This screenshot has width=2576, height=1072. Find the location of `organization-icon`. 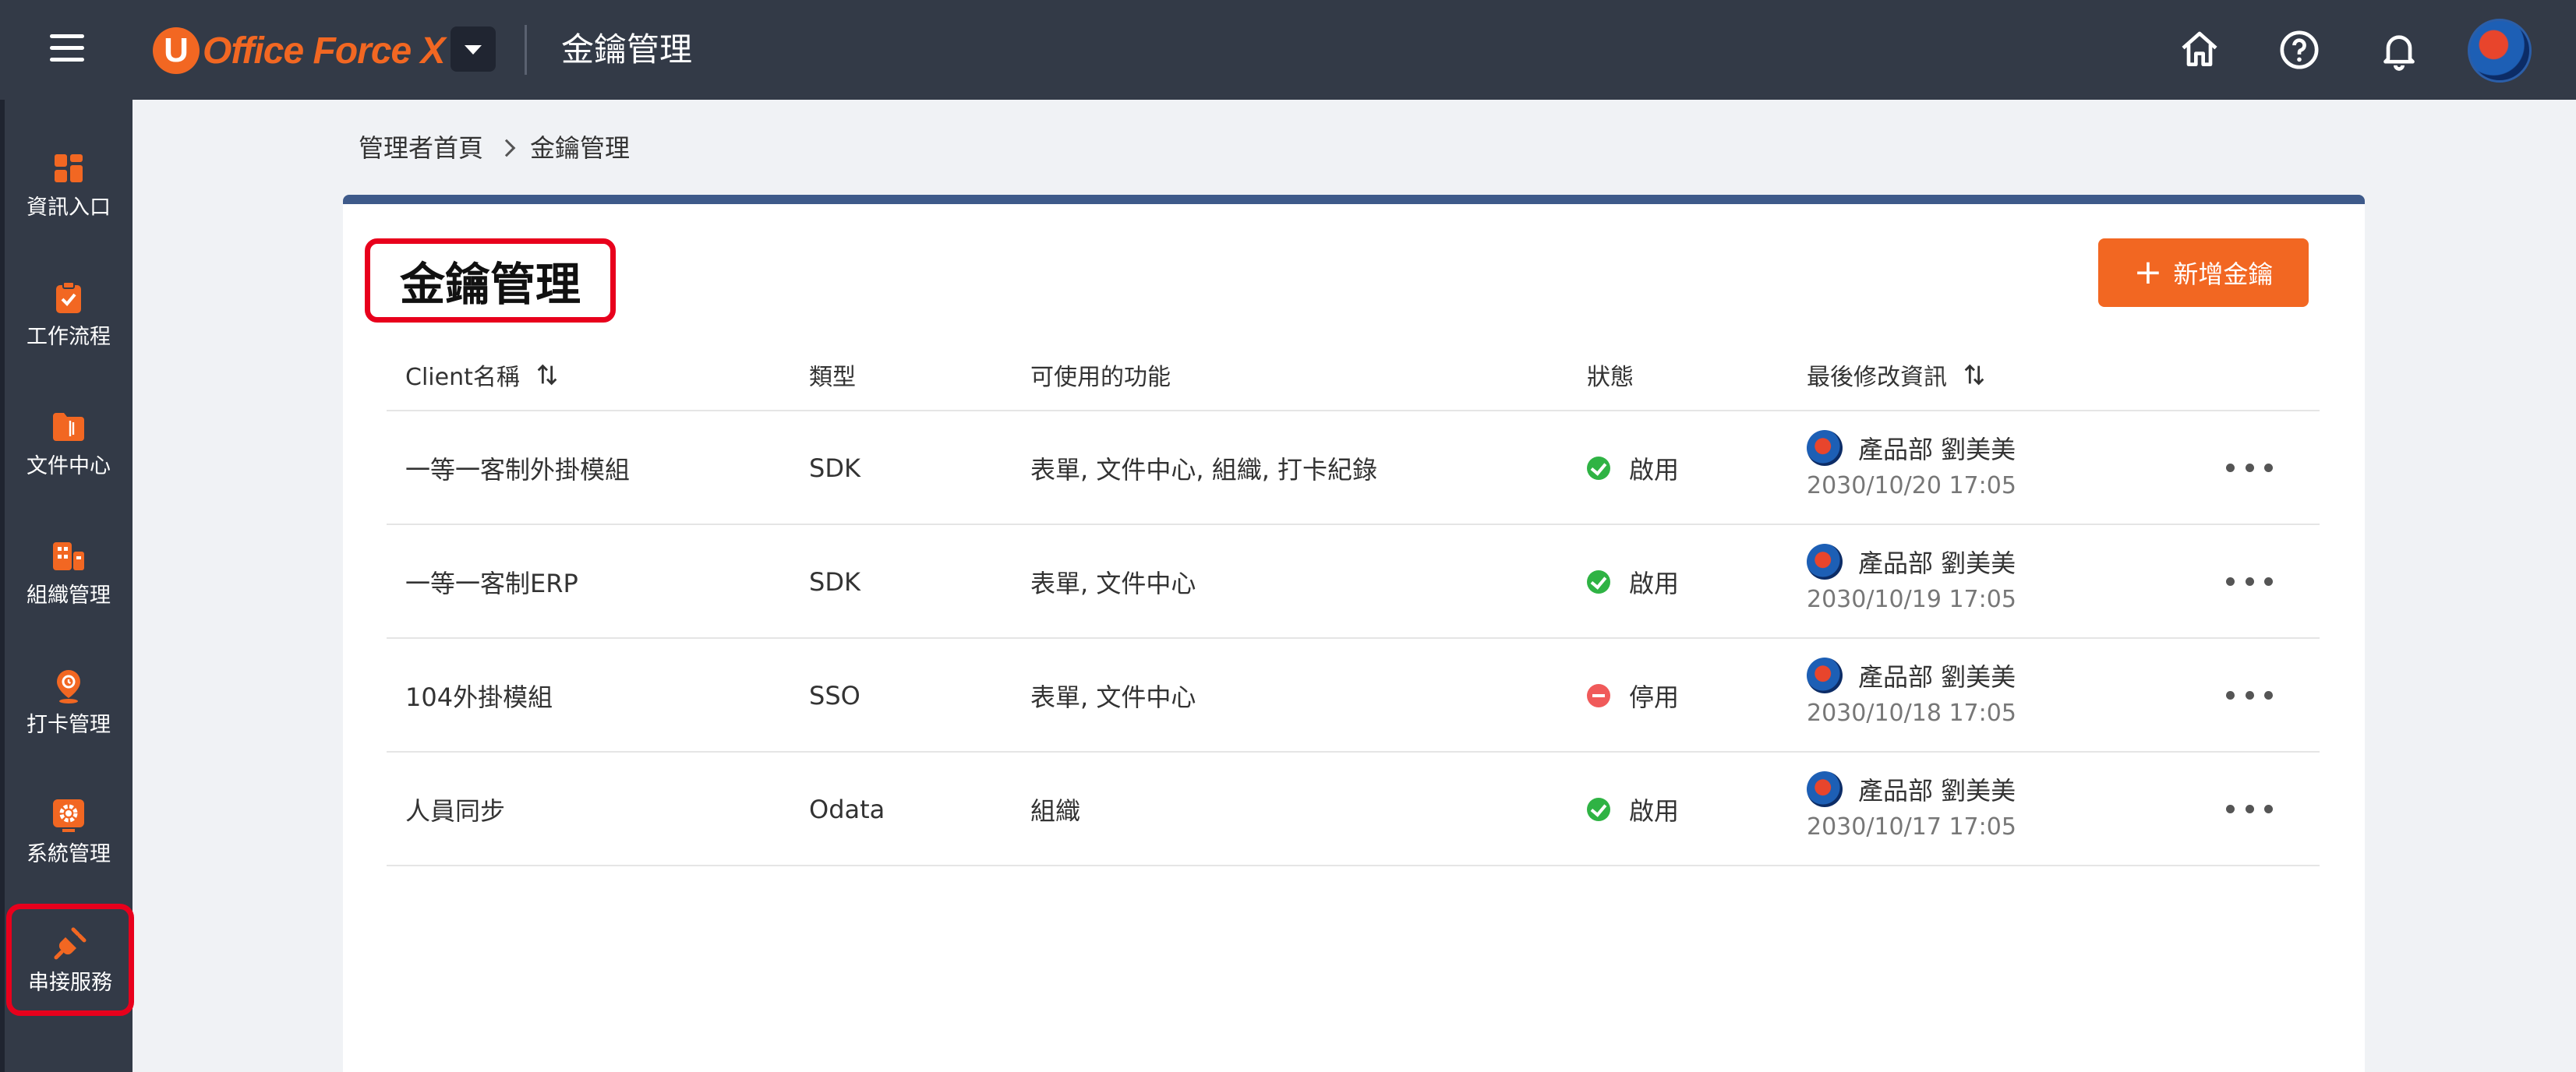

organization-icon is located at coordinates (68, 556).